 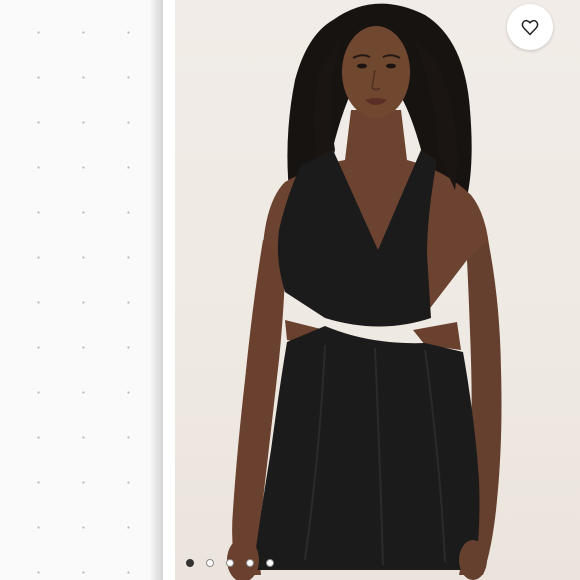 What do you see at coordinates (473, 560) in the screenshot?
I see `right-hand` at bounding box center [473, 560].